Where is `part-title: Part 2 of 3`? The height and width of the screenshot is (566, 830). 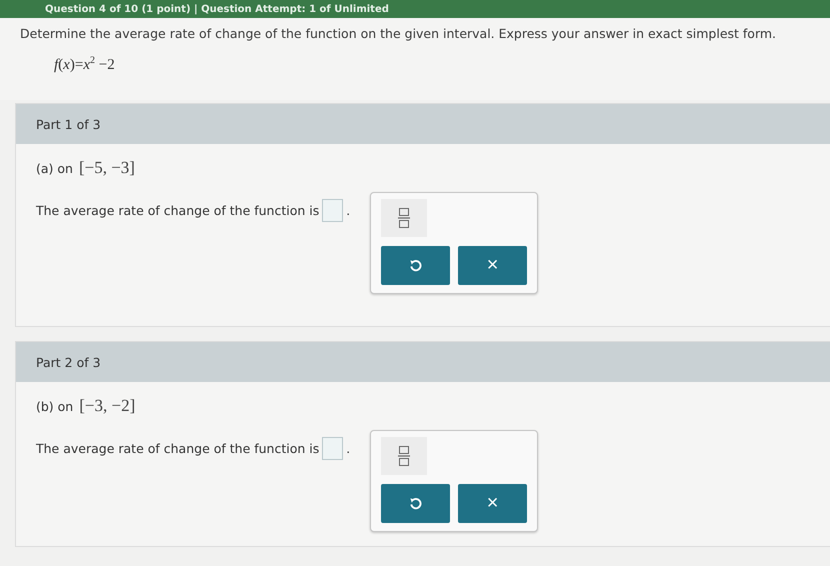 part-title: Part 2 of 3 is located at coordinates (68, 362).